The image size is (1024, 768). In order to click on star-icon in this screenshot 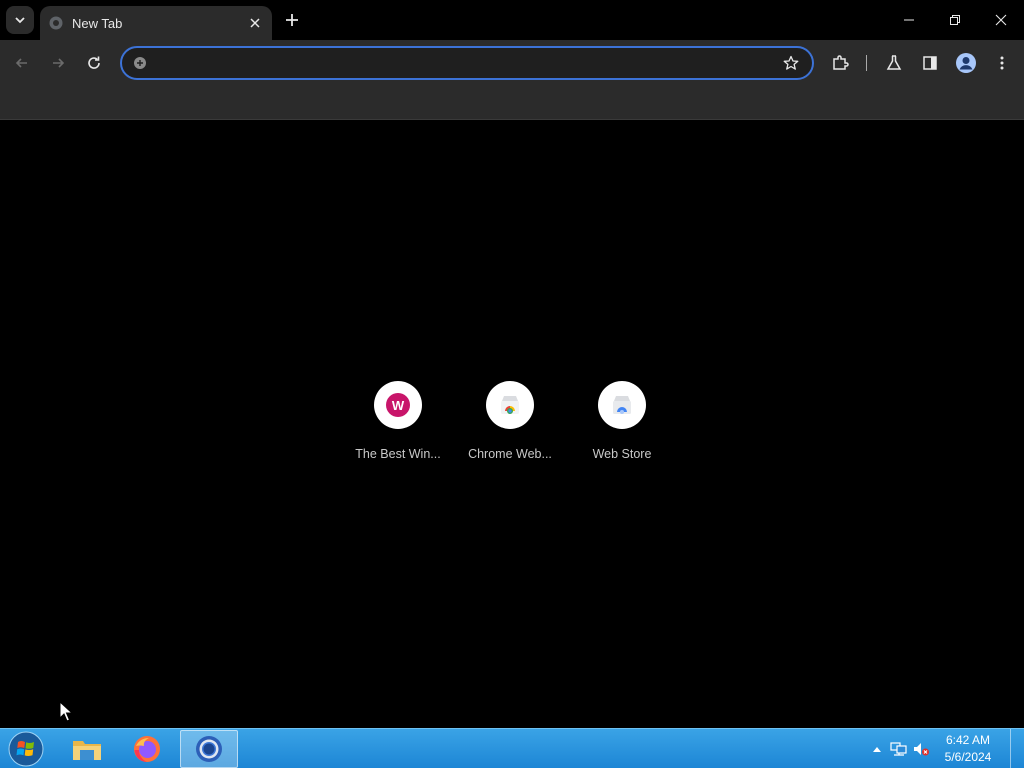, I will do `click(791, 62)`.